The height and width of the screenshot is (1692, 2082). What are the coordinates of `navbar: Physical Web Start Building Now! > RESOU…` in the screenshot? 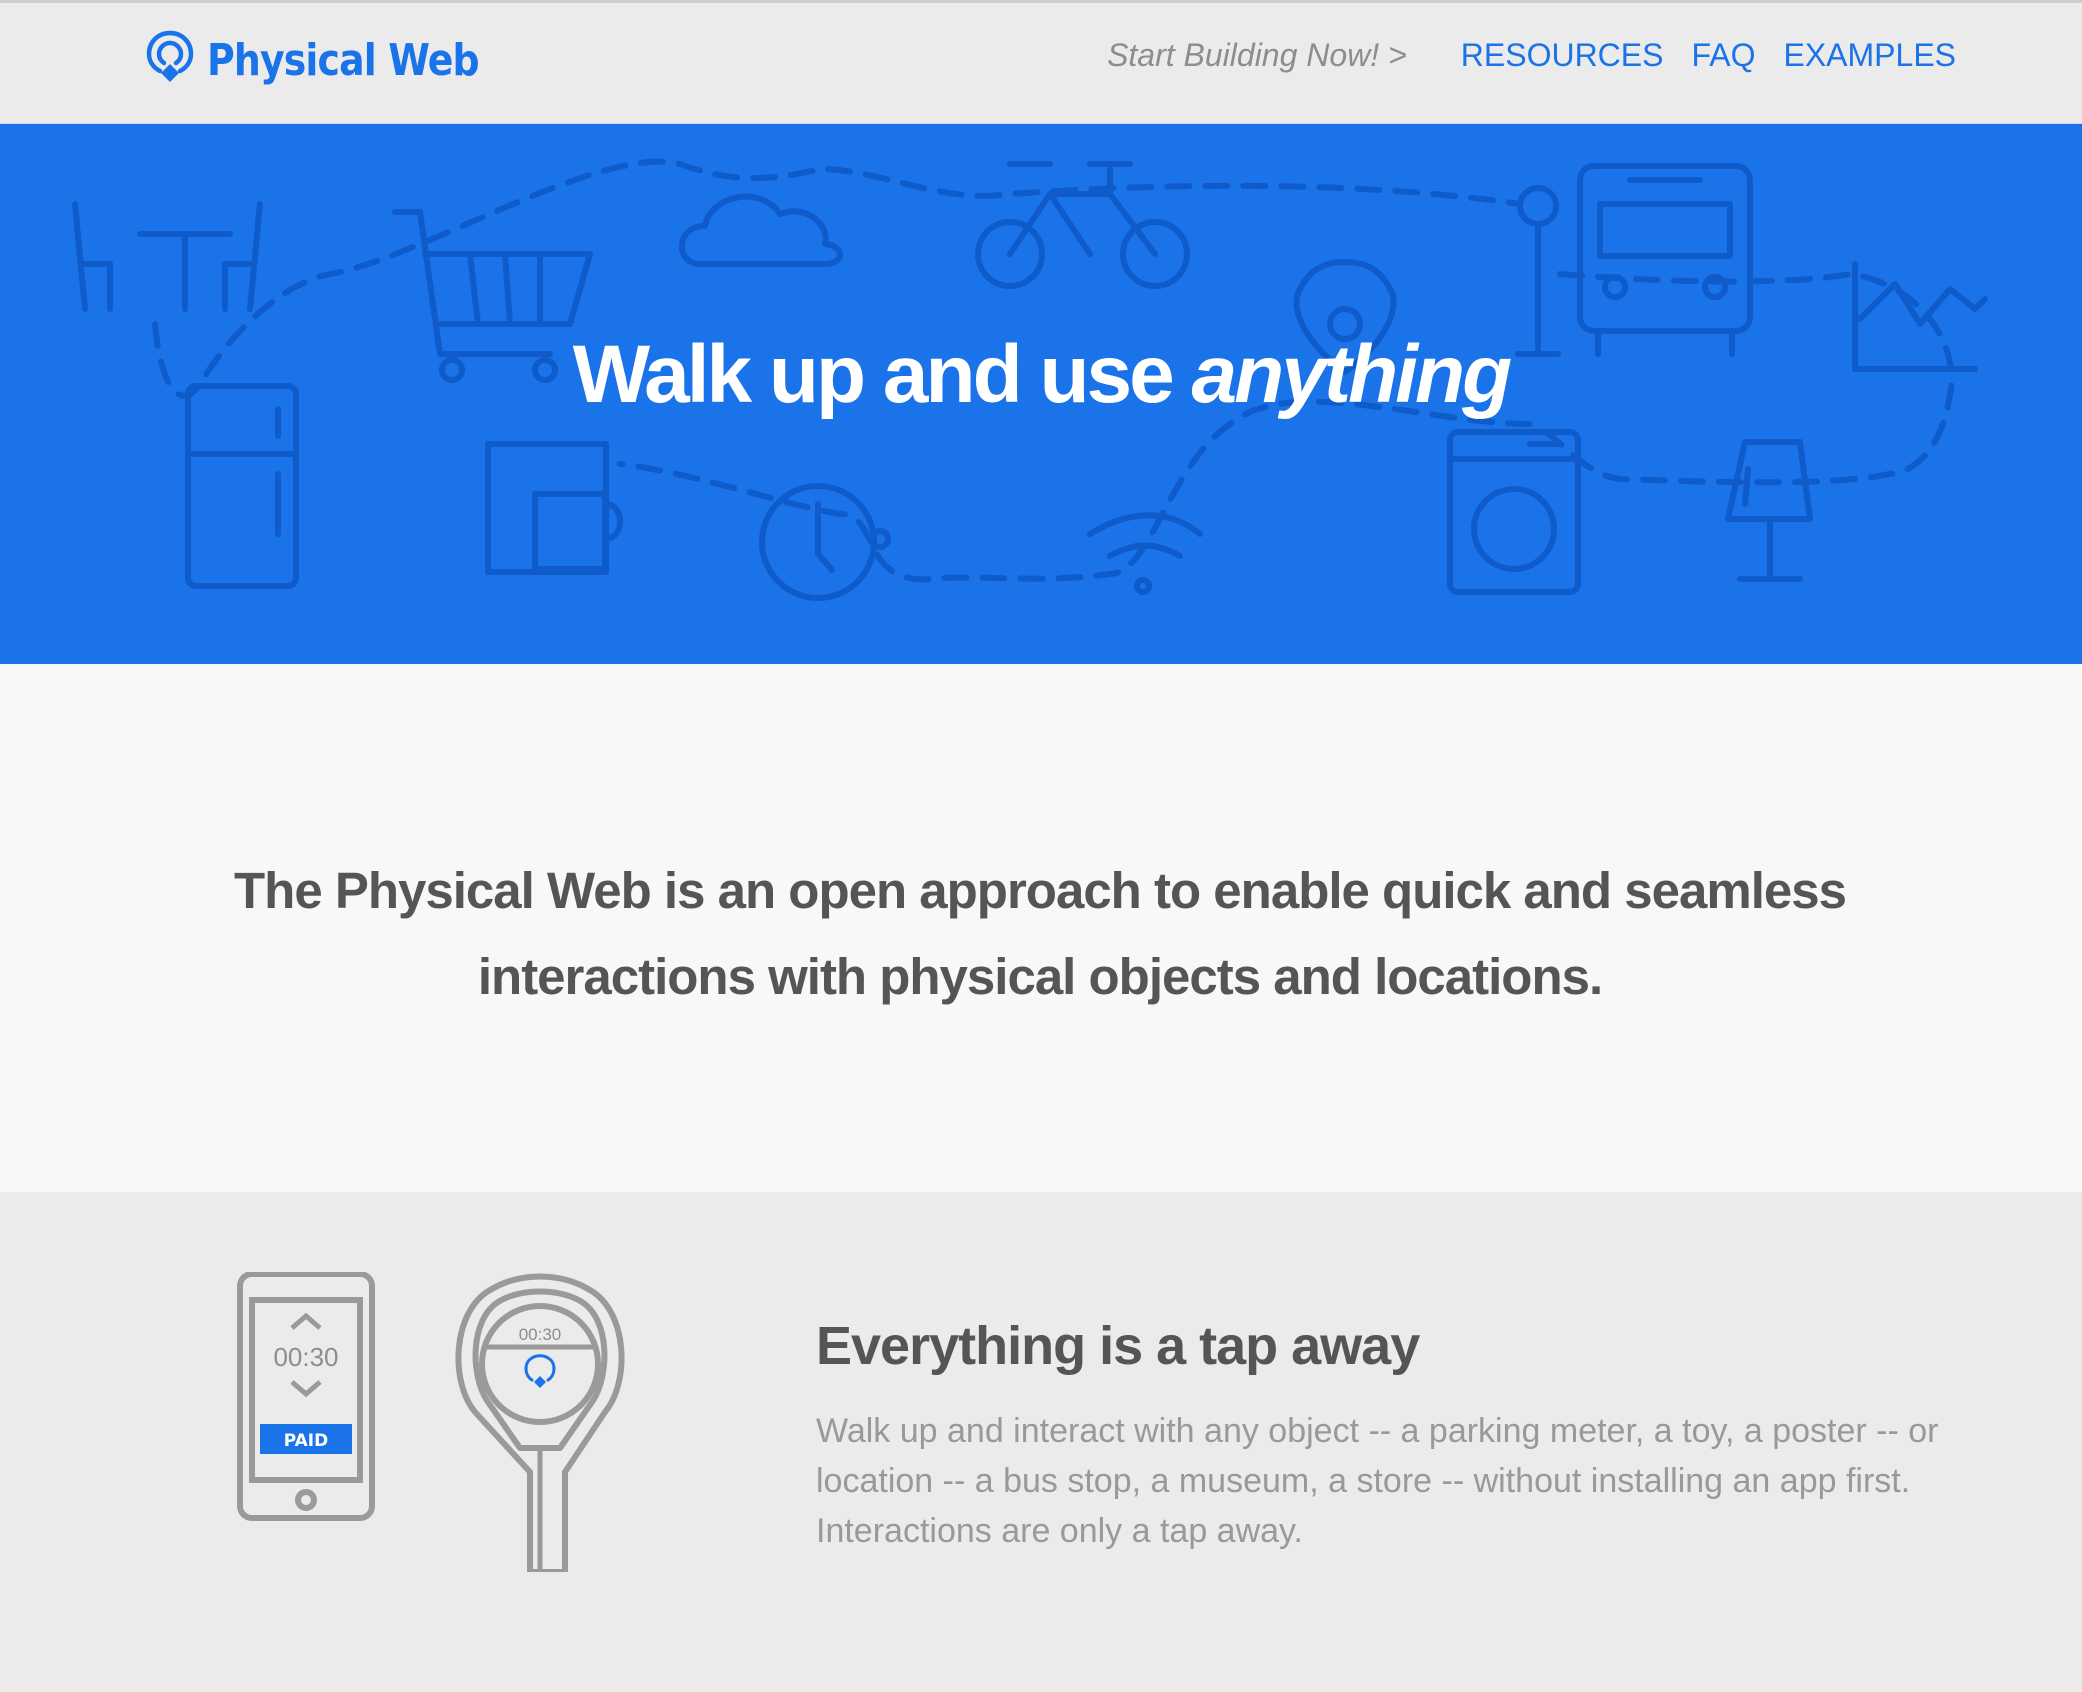 It's located at (1041, 63).